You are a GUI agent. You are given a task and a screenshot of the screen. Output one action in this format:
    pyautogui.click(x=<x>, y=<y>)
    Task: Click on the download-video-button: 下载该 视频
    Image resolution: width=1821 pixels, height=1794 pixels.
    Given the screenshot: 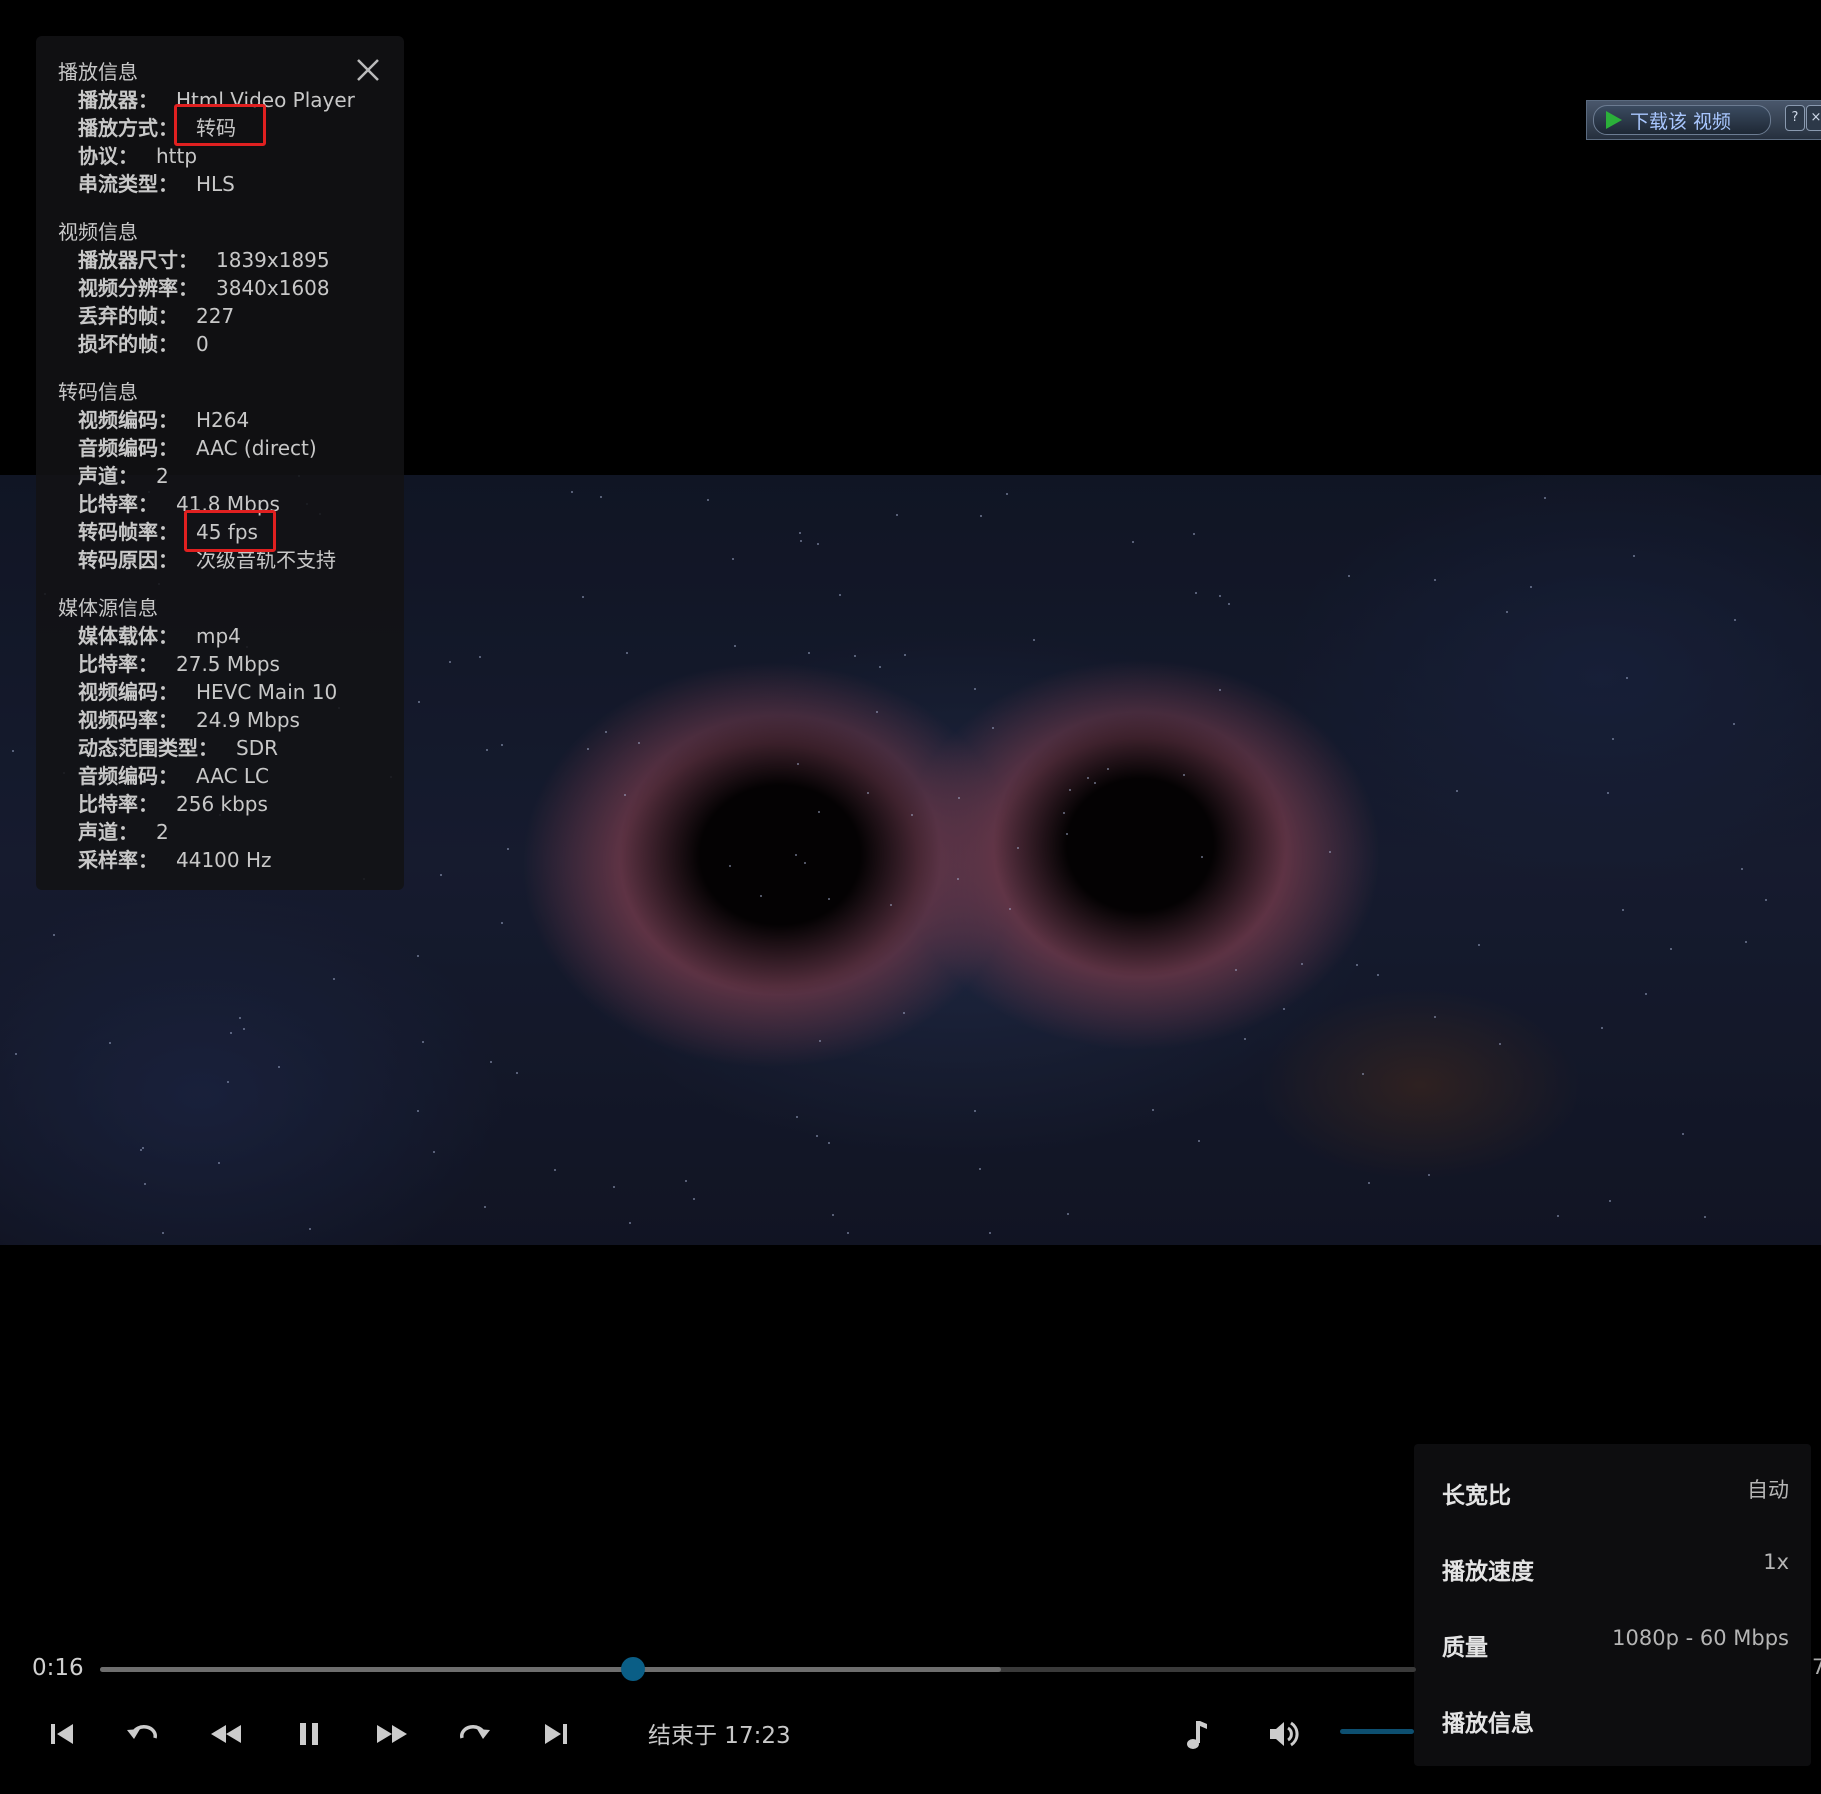 What is the action you would take?
    pyautogui.click(x=1682, y=120)
    